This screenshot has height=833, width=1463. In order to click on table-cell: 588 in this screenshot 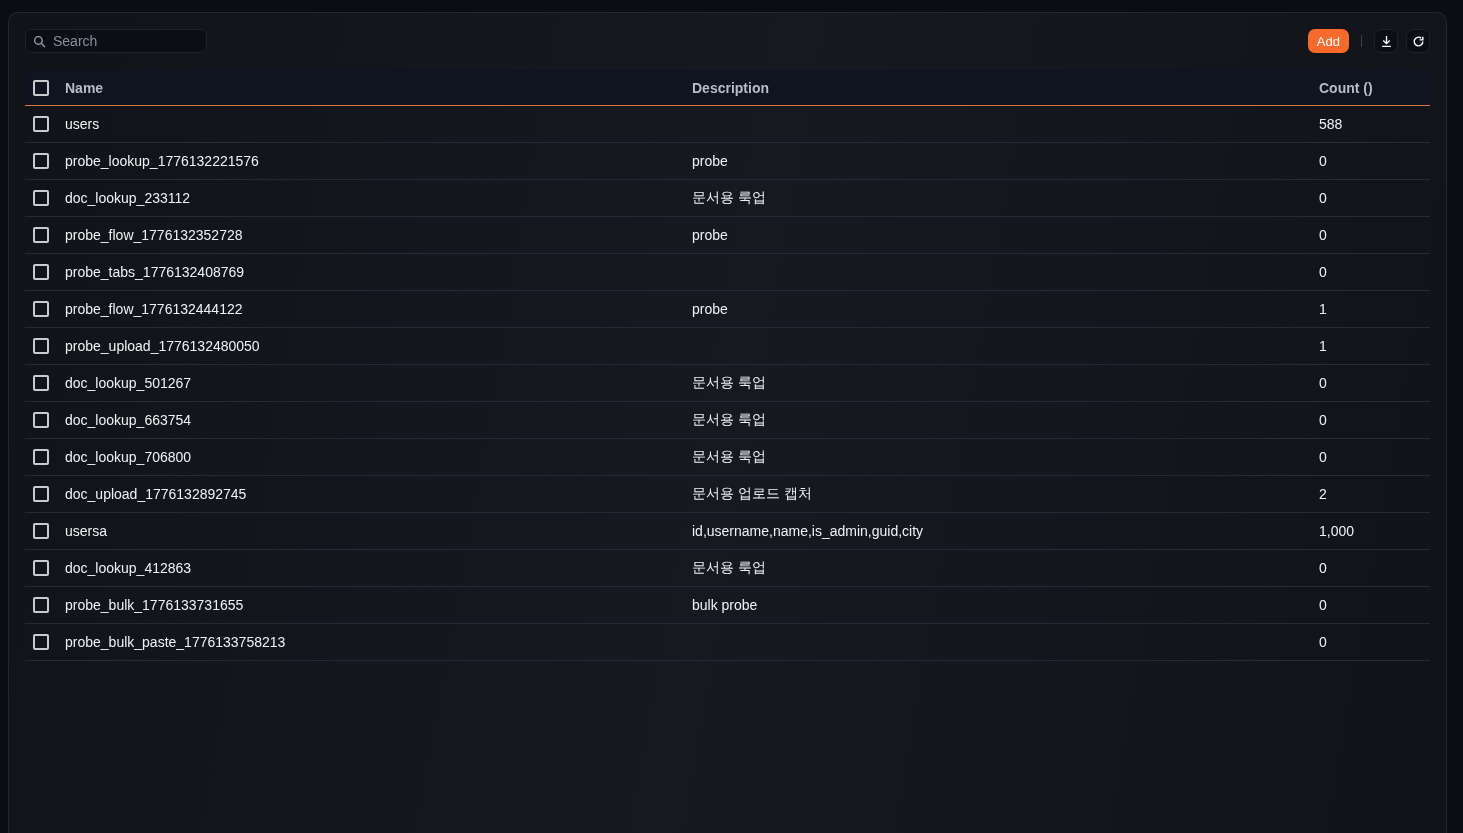, I will do `click(1331, 124)`.